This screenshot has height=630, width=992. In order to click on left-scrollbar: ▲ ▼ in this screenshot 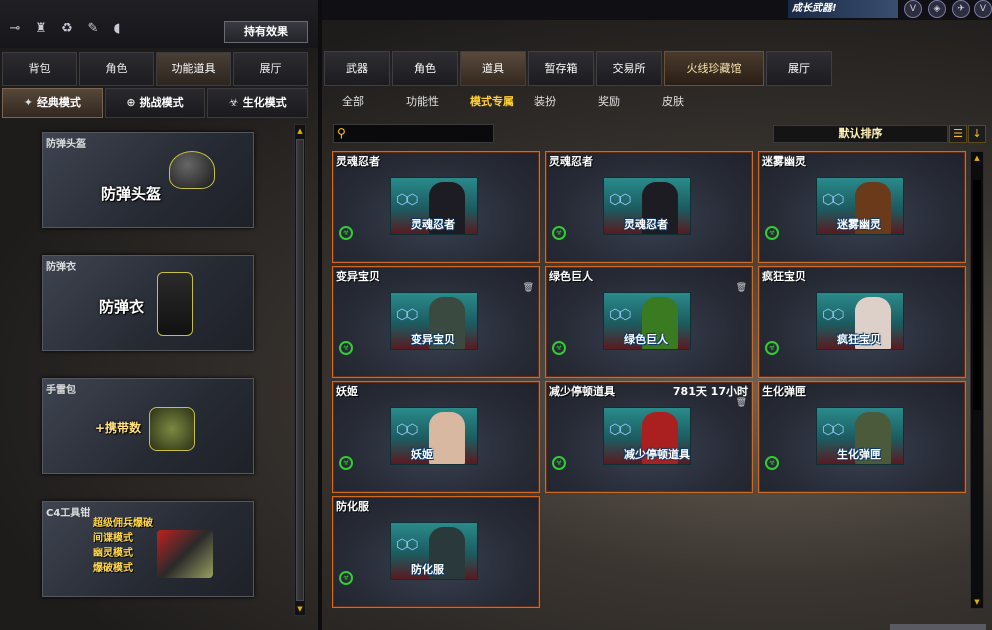, I will do `click(300, 370)`.